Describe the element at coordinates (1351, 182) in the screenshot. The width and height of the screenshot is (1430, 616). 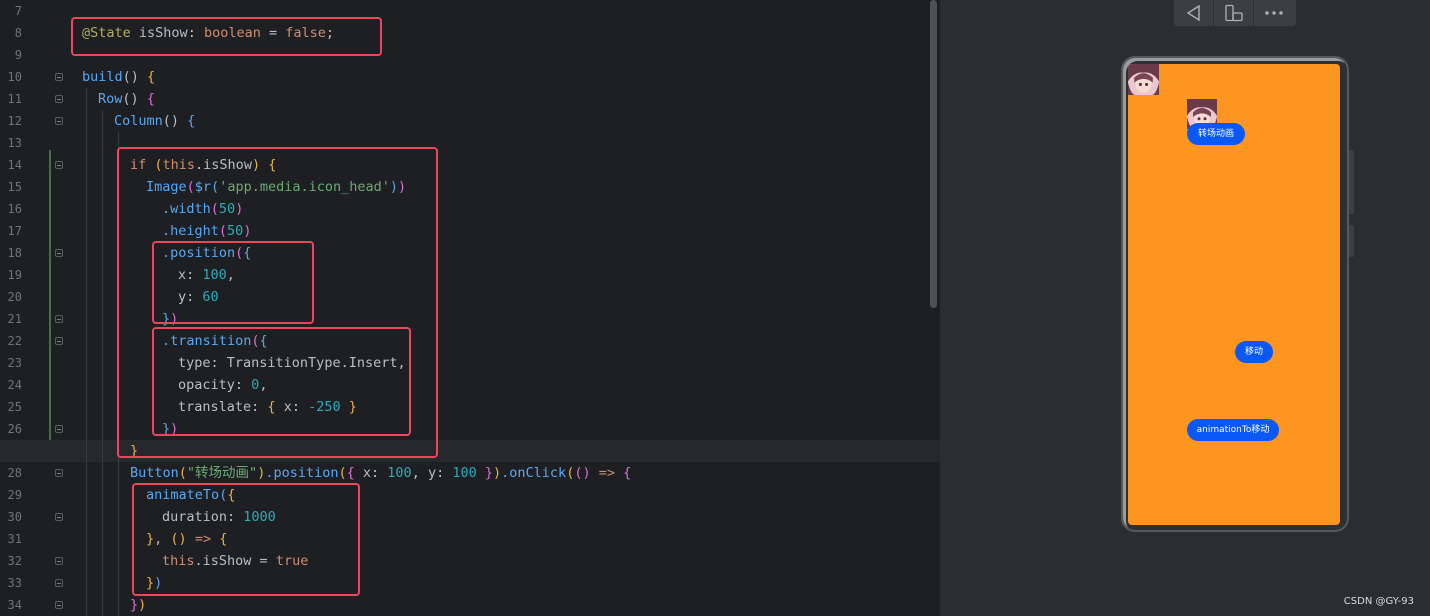
I see `phone-power-button` at that location.